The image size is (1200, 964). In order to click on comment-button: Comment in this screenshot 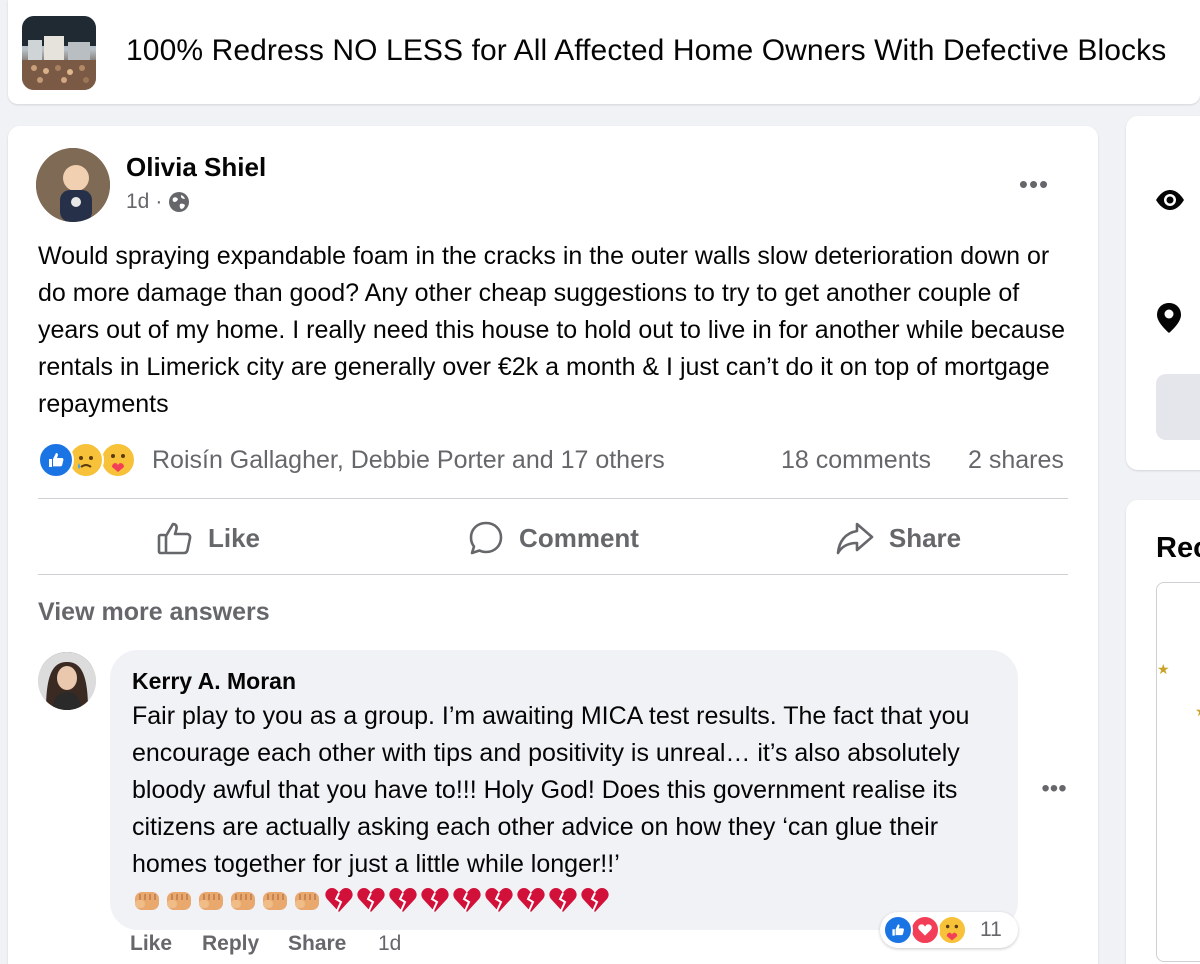, I will do `click(553, 538)`.